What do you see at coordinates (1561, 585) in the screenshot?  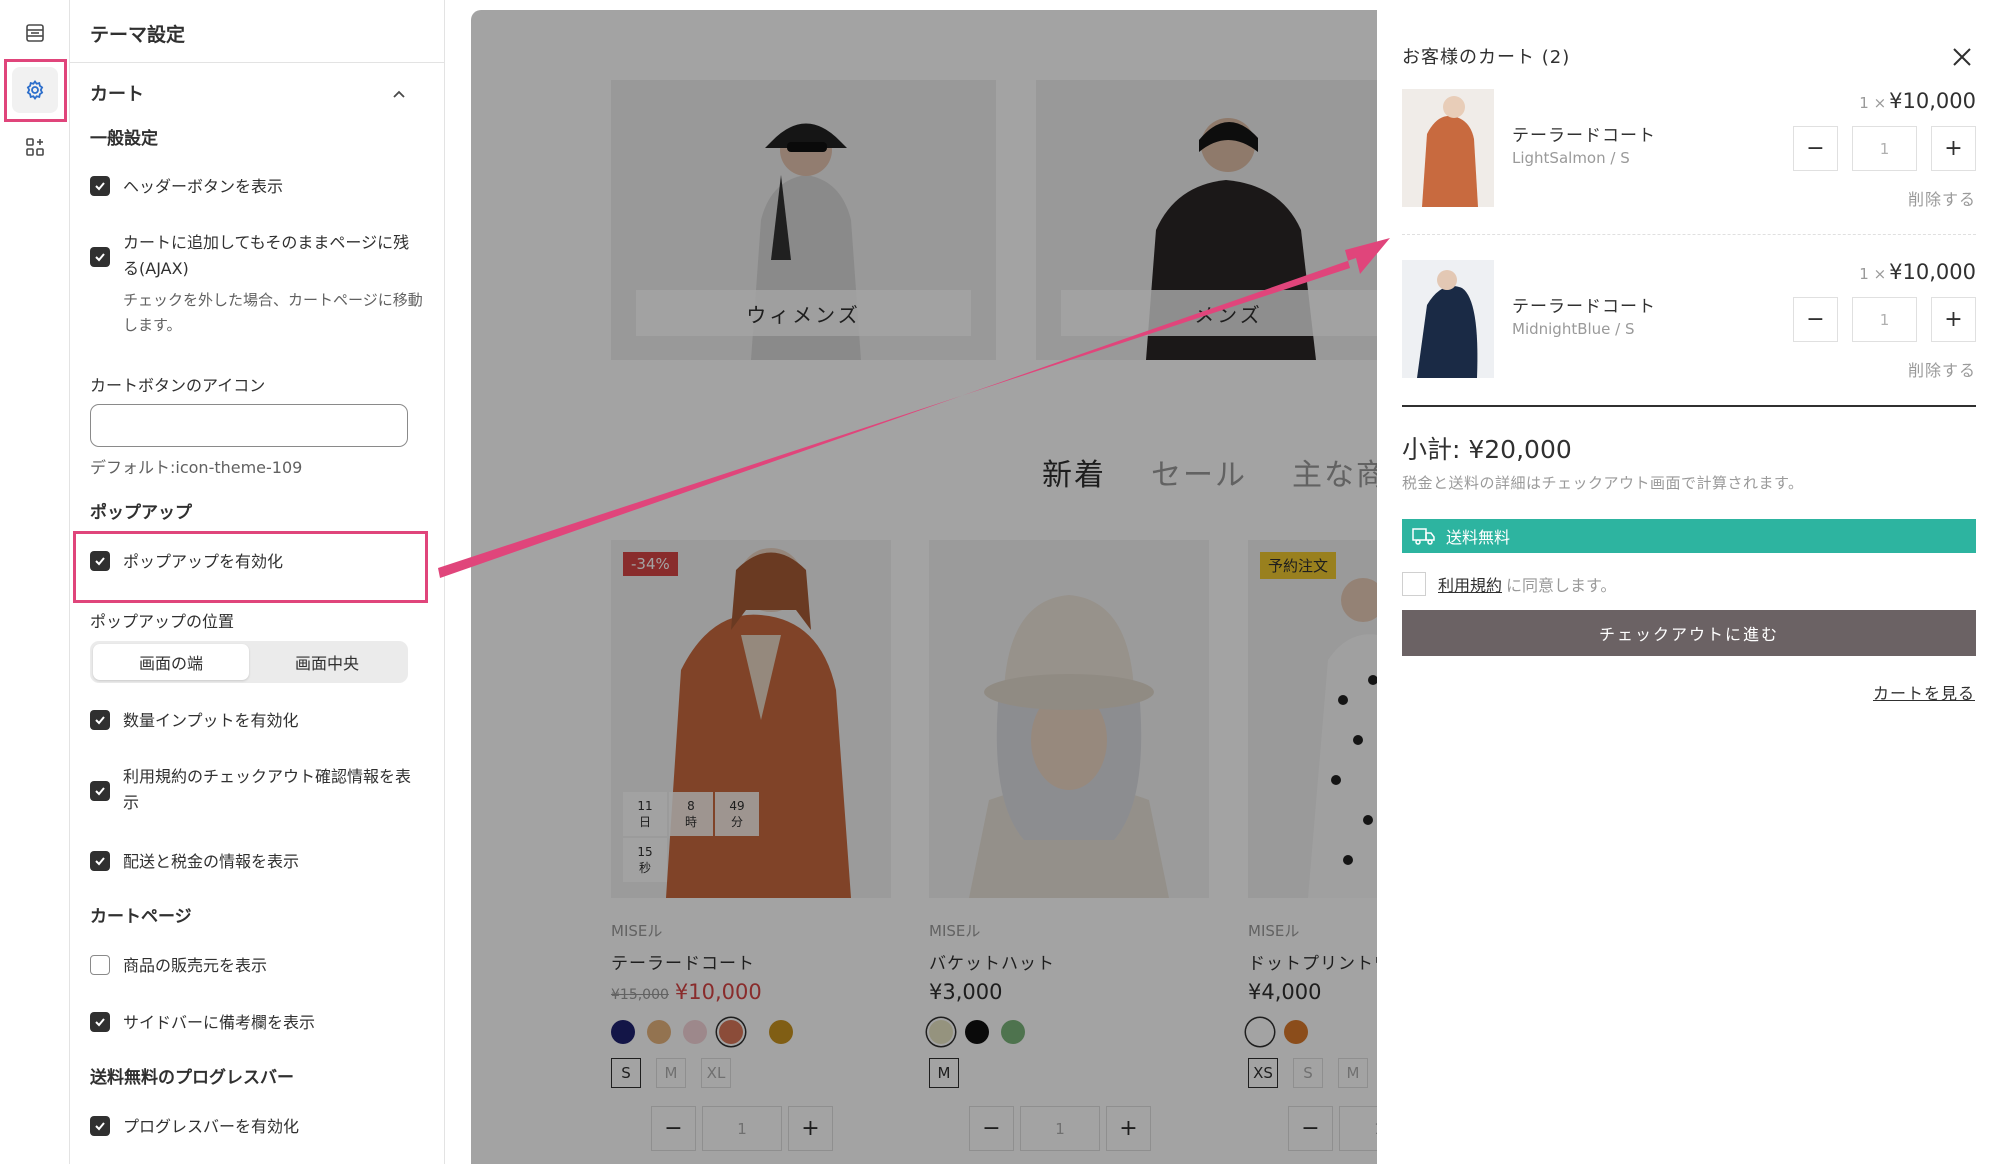 I see `terms-text: に同意します。` at bounding box center [1561, 585].